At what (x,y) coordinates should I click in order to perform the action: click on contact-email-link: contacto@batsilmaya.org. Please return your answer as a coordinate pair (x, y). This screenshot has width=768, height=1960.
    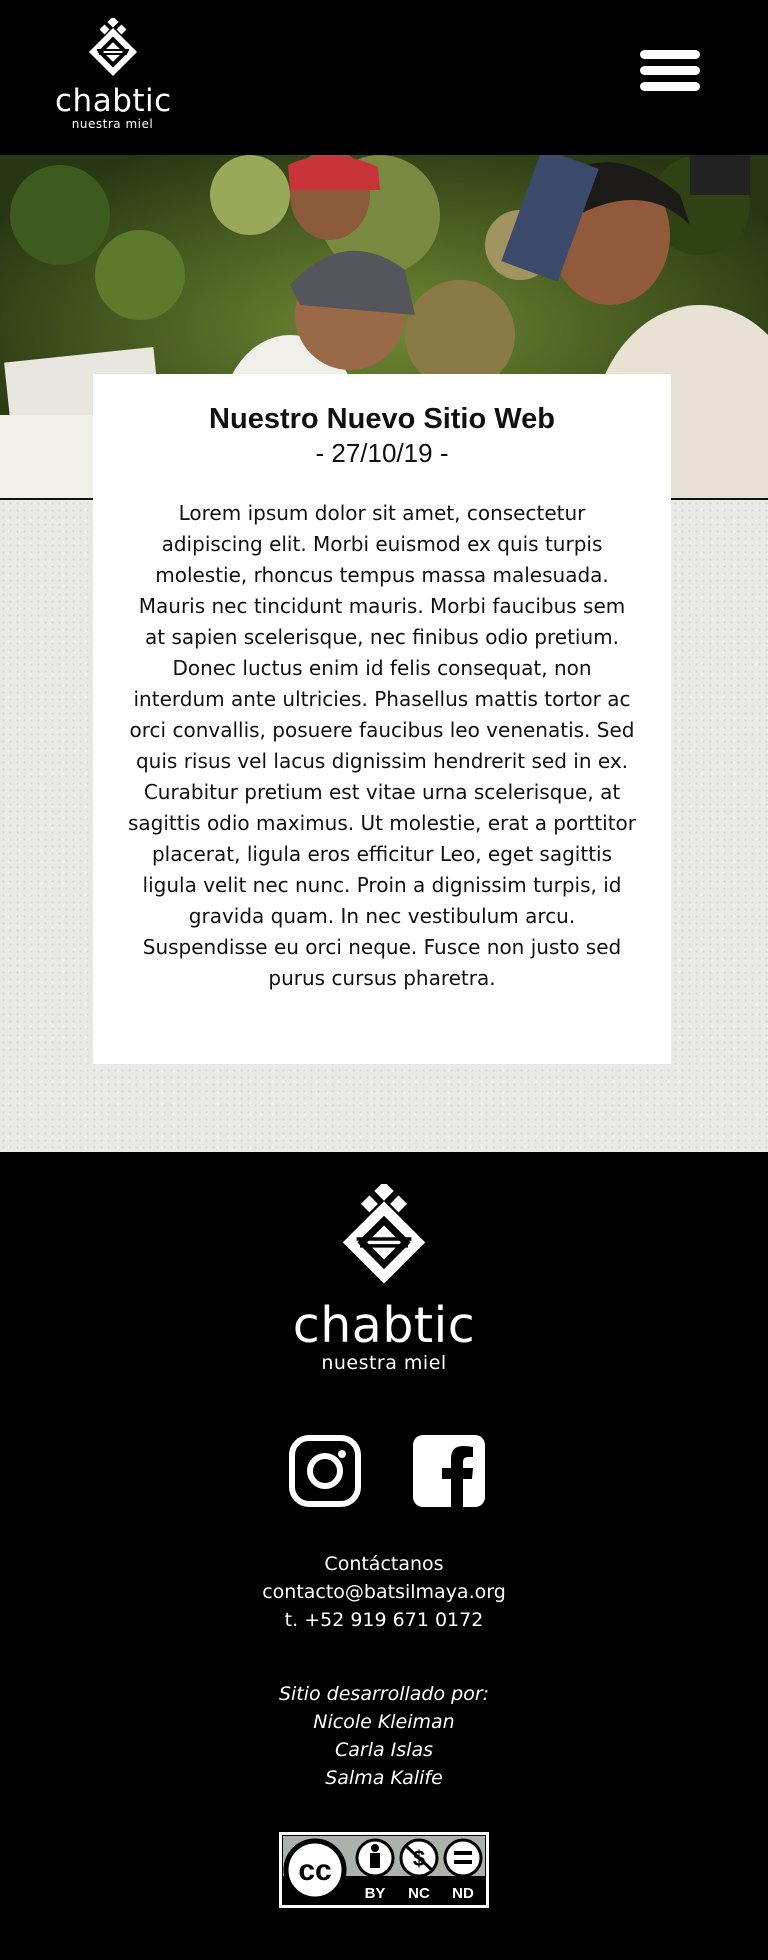
    Looking at the image, I should click on (384, 1592).